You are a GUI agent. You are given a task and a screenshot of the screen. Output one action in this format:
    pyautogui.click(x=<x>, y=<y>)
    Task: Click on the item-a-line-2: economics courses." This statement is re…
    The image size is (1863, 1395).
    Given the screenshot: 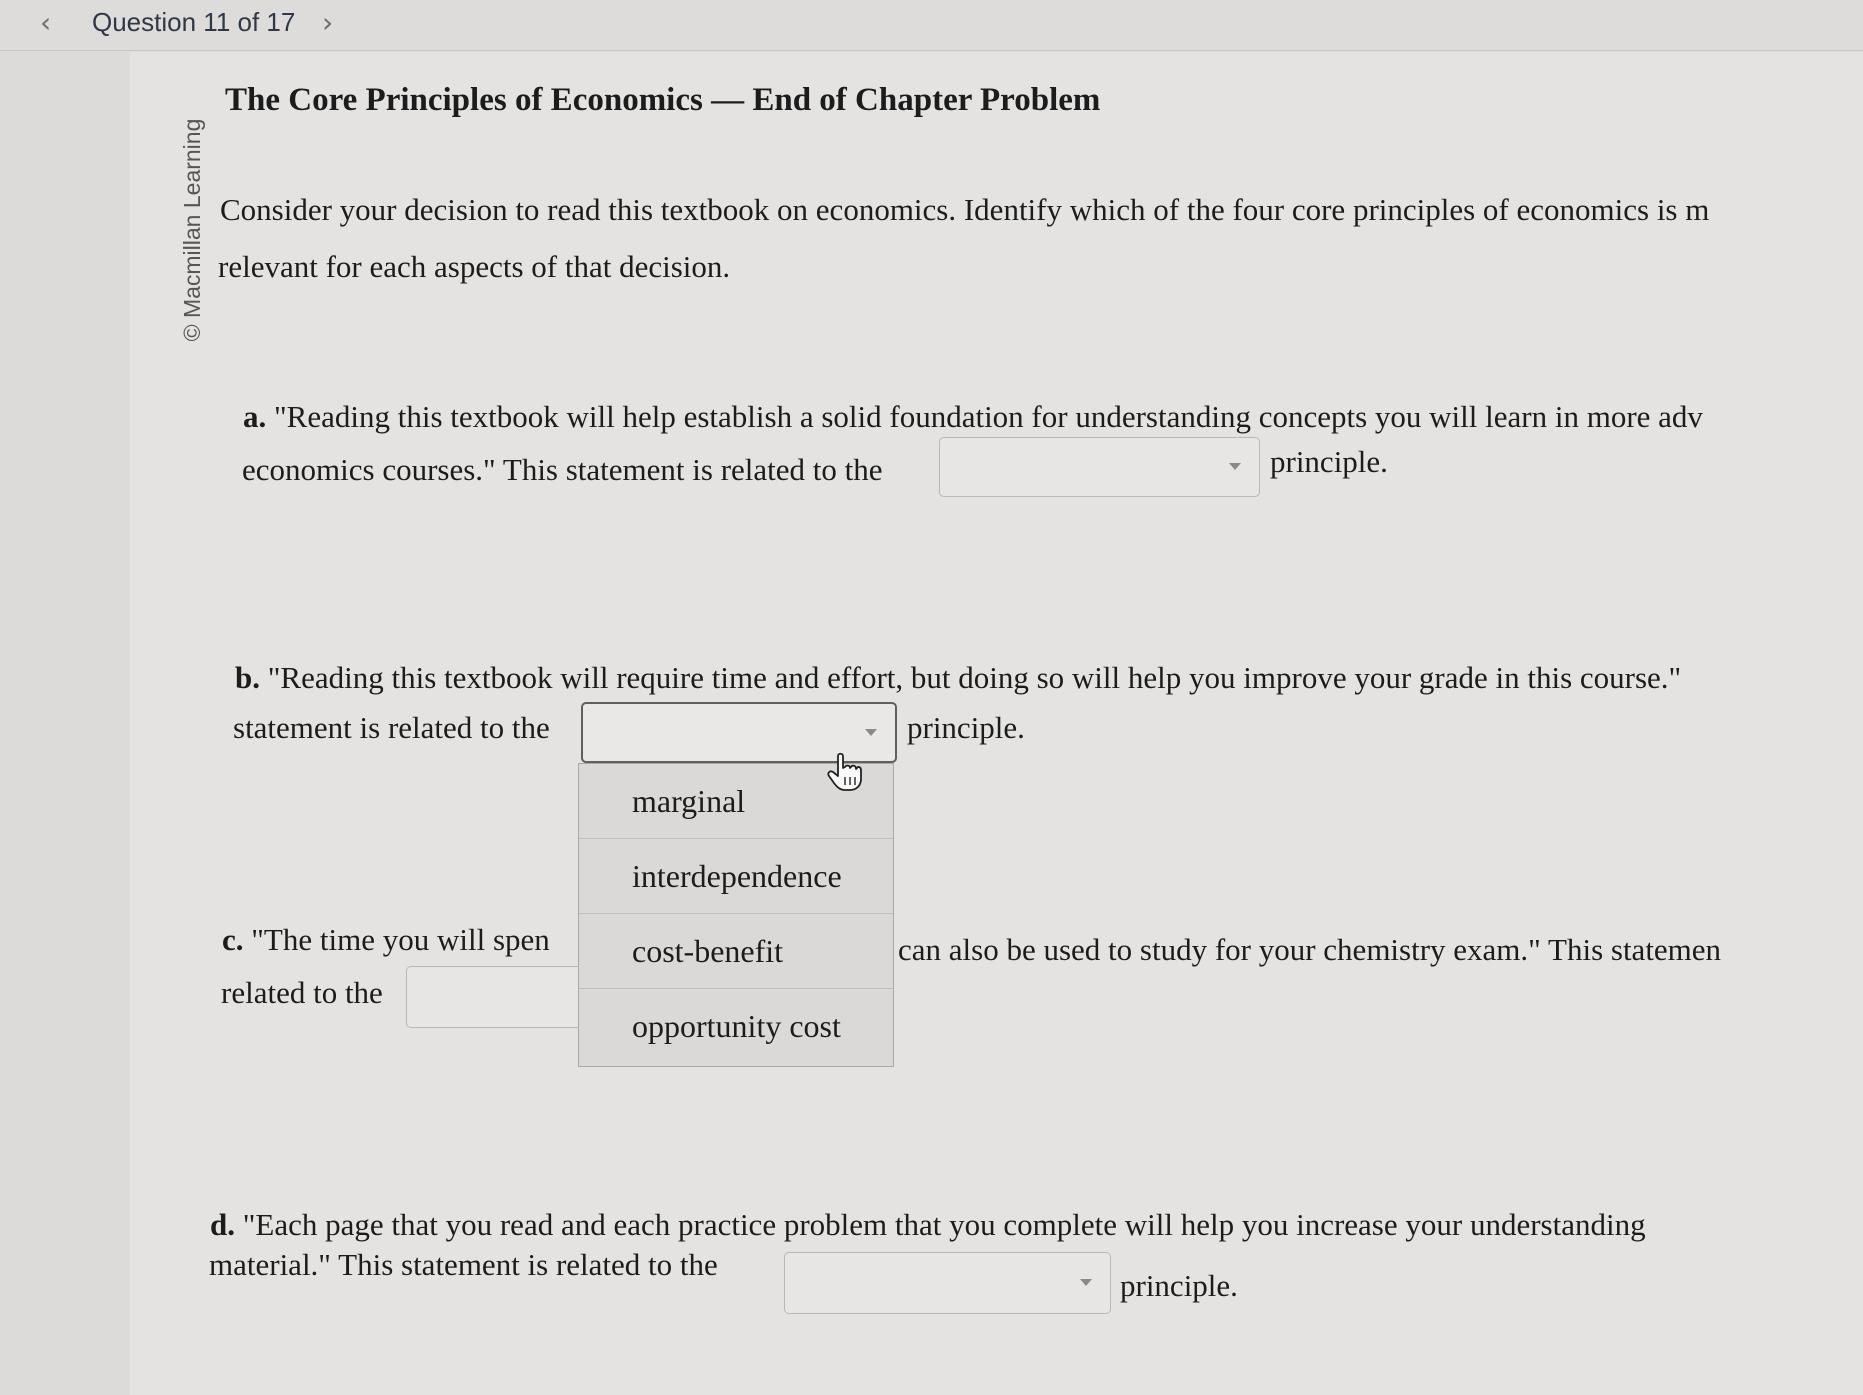 What is the action you would take?
    pyautogui.click(x=562, y=469)
    